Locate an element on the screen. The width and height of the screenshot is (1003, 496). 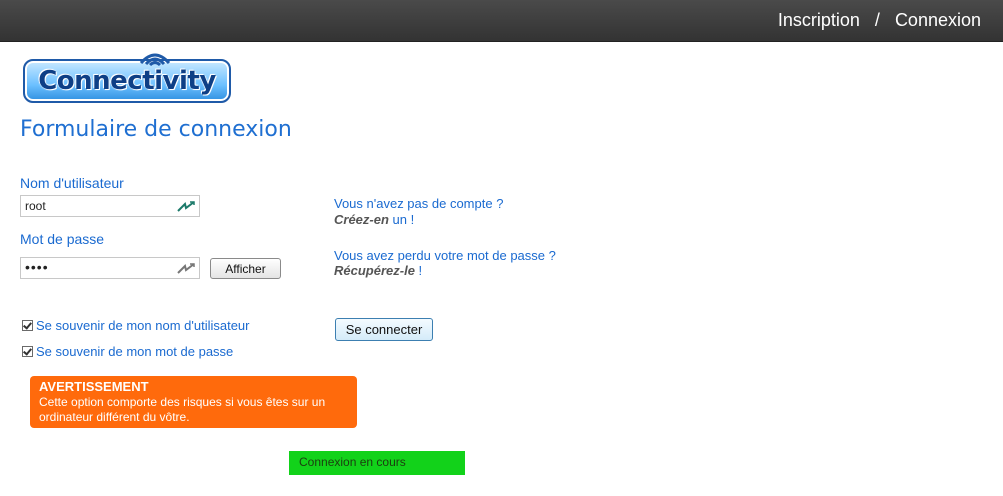
remember-password-option: Se souvenir de mon mot de passe is located at coordinates (127, 351).